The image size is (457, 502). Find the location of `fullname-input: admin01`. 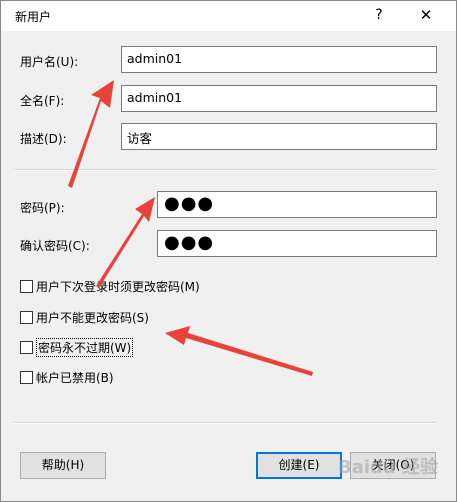

fullname-input: admin01 is located at coordinates (279, 98).